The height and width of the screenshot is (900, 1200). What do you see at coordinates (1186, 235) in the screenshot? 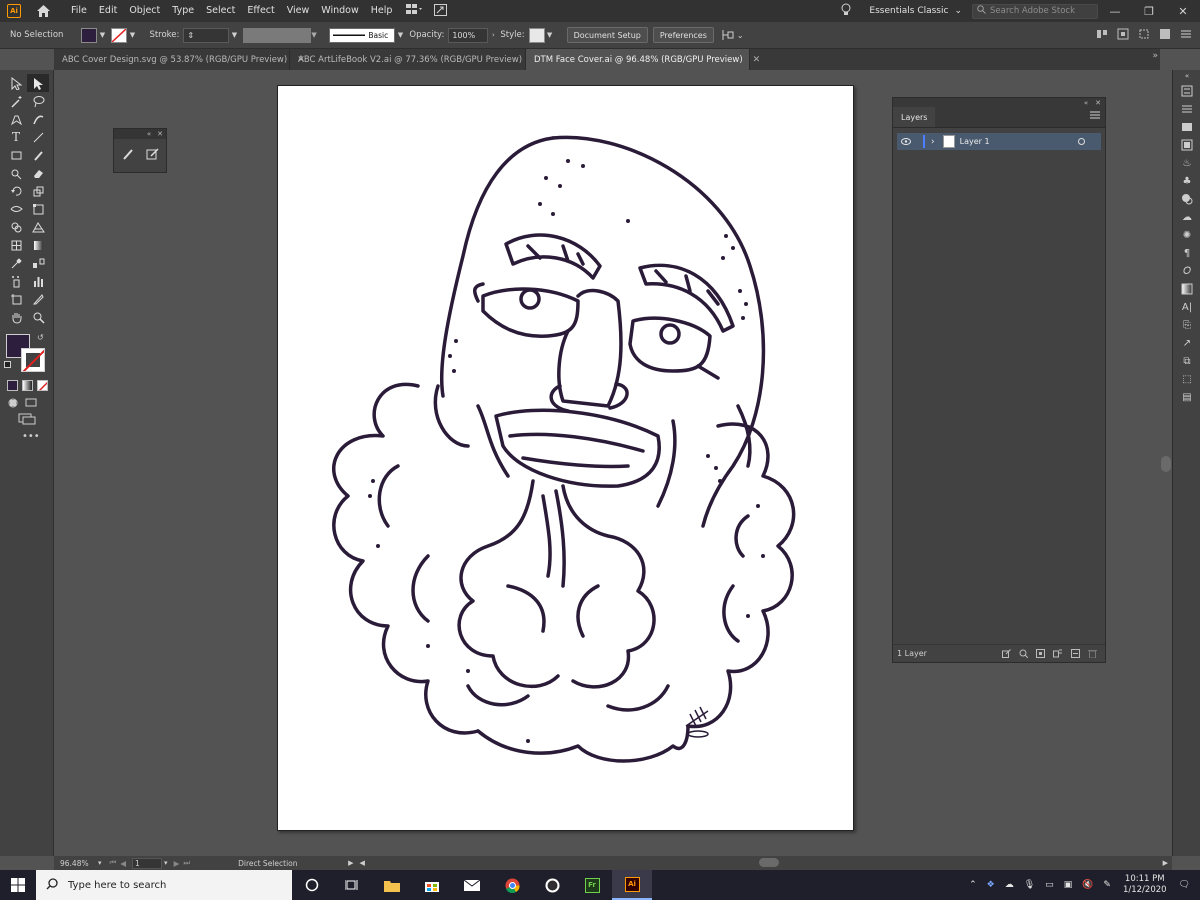
I see `stroke-icon: ✺` at bounding box center [1186, 235].